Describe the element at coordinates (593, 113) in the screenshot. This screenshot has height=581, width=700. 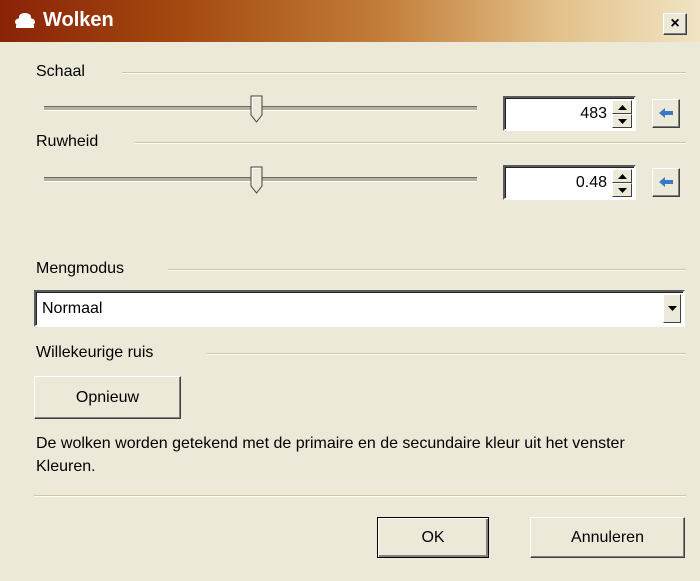
I see `scale-value: 483` at that location.